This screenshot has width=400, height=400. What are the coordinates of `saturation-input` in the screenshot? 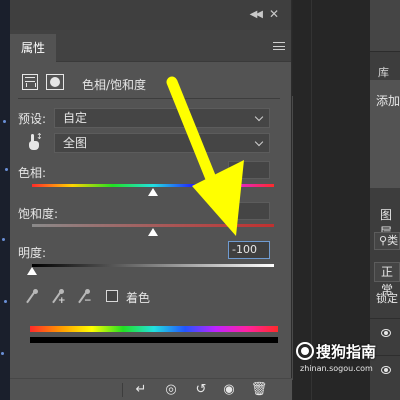 It's located at (249, 211).